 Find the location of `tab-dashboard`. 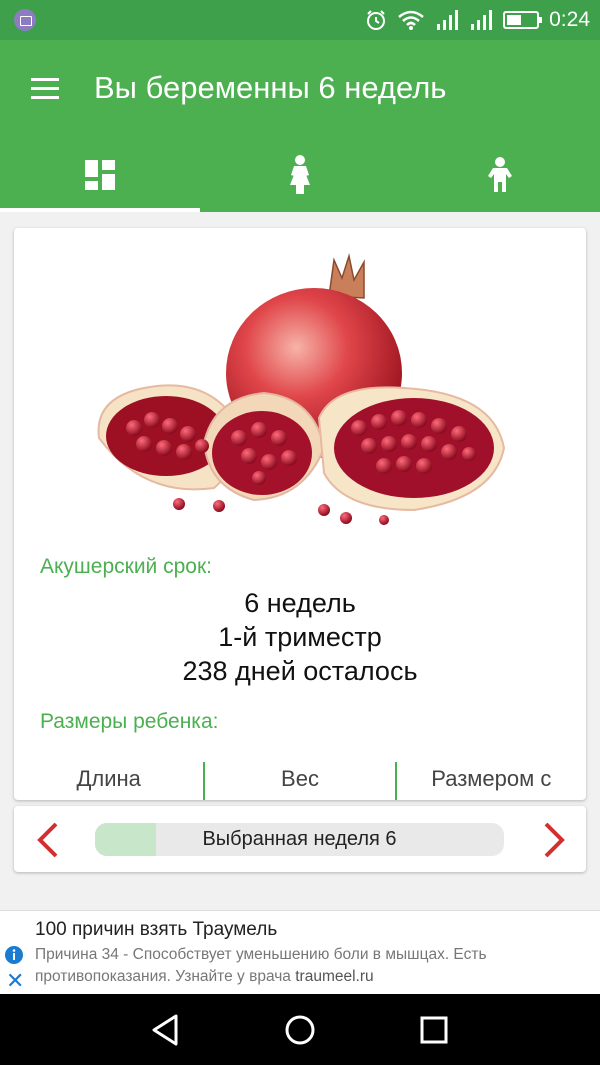

tab-dashboard is located at coordinates (100, 175).